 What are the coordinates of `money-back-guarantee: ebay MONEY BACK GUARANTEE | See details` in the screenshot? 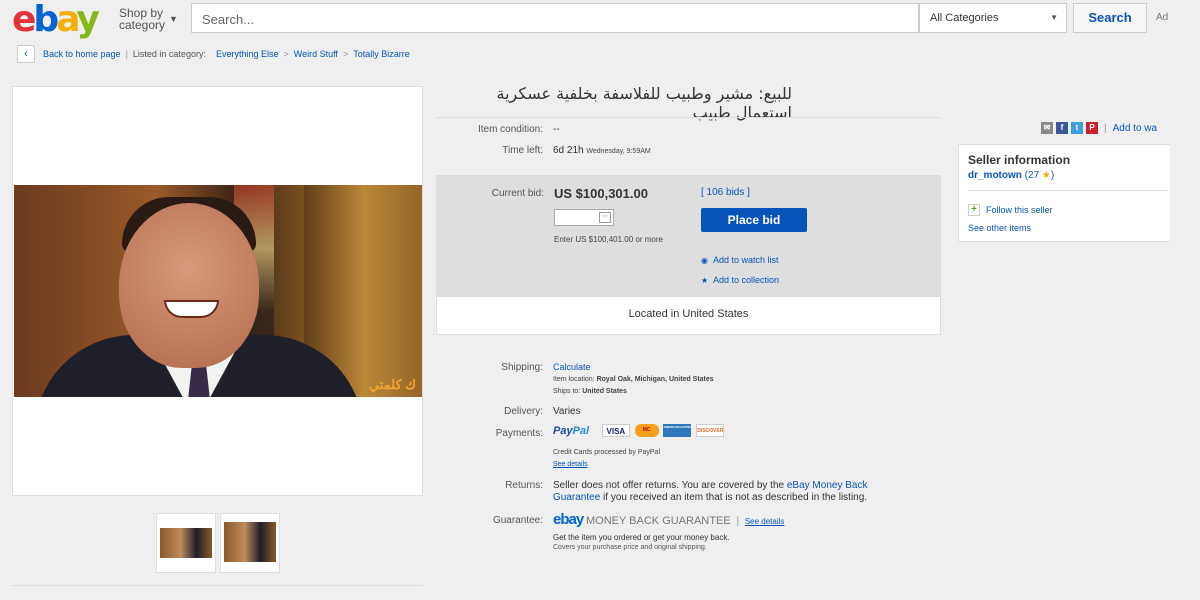 It's located at (668, 519).